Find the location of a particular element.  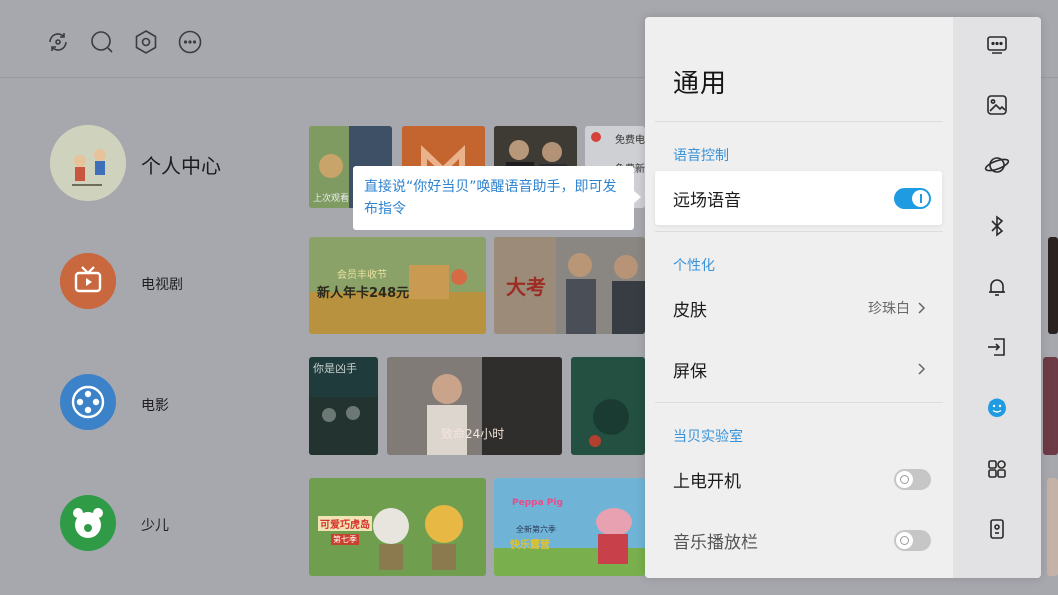

content-tile-movie: 致命24小时 is located at coordinates (474, 406).